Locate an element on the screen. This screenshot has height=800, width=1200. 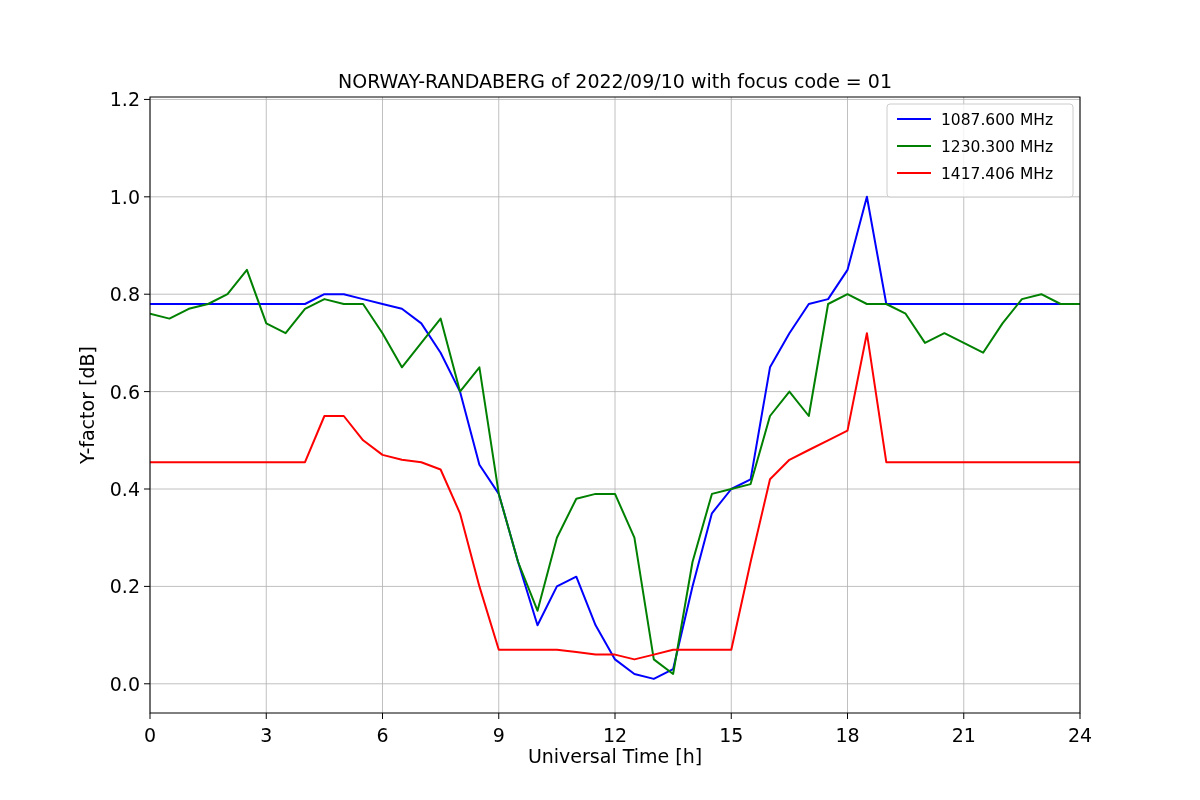
tick-label: 1.2 is located at coordinates (124, 99).